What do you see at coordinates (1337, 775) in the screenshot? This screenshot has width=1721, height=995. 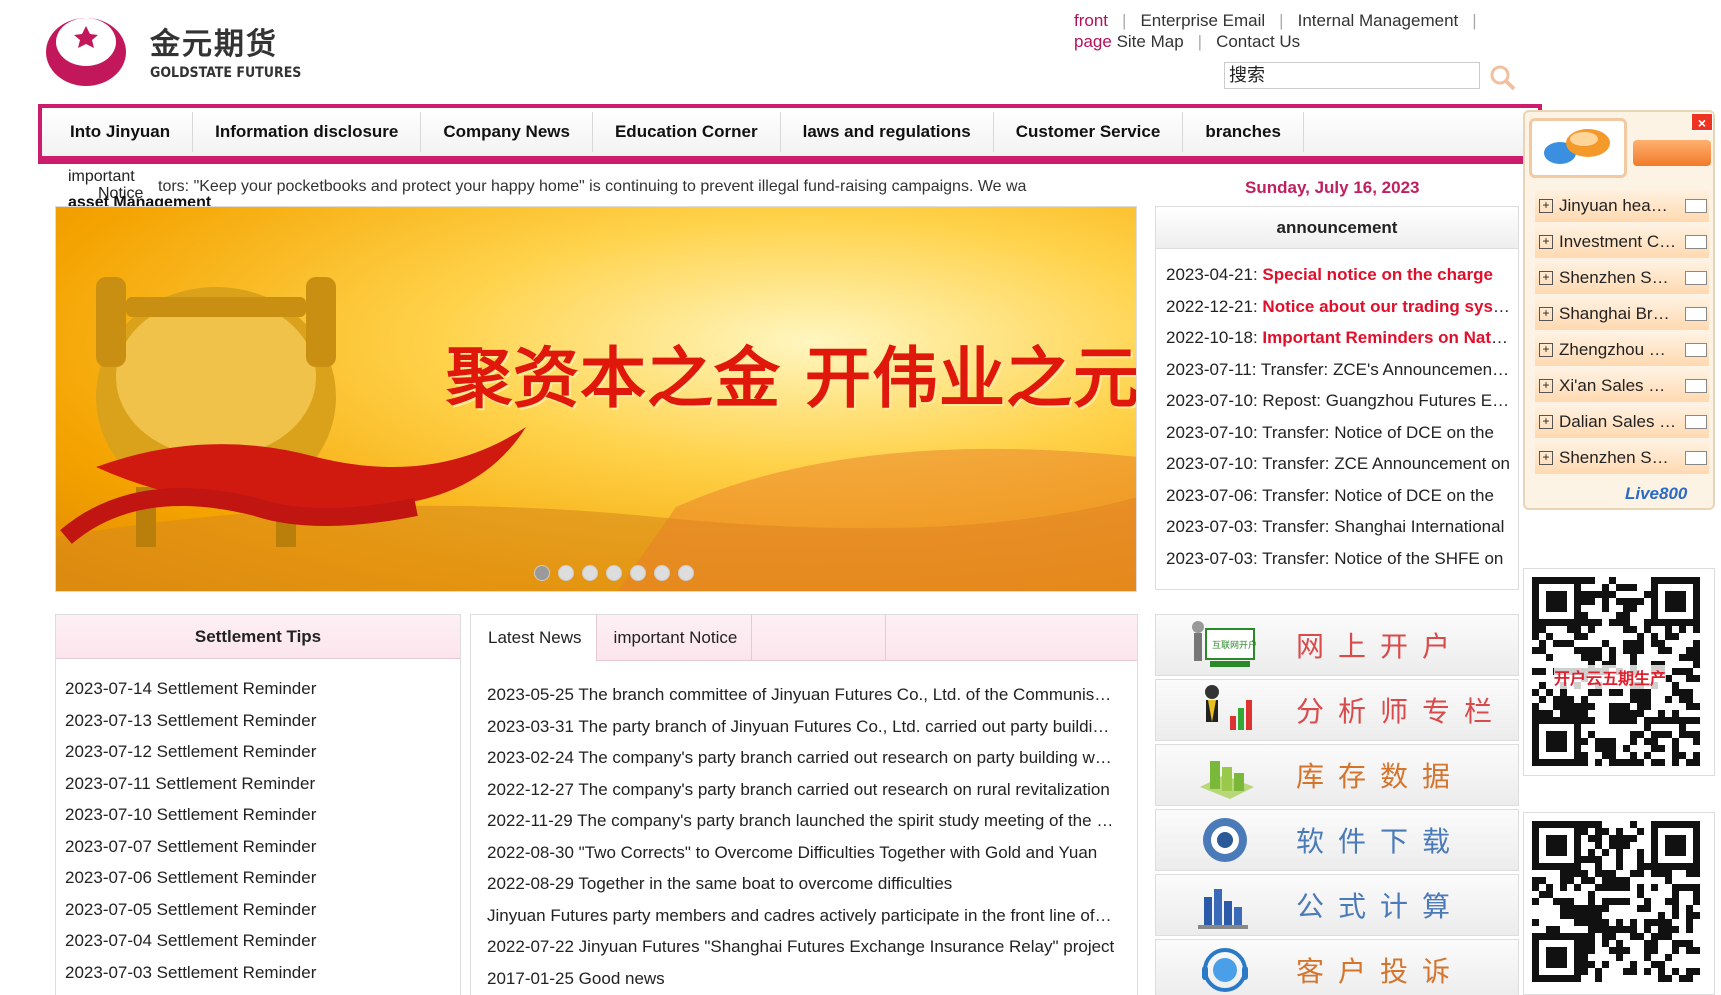 I see `service-button-inventory: 库存数据` at bounding box center [1337, 775].